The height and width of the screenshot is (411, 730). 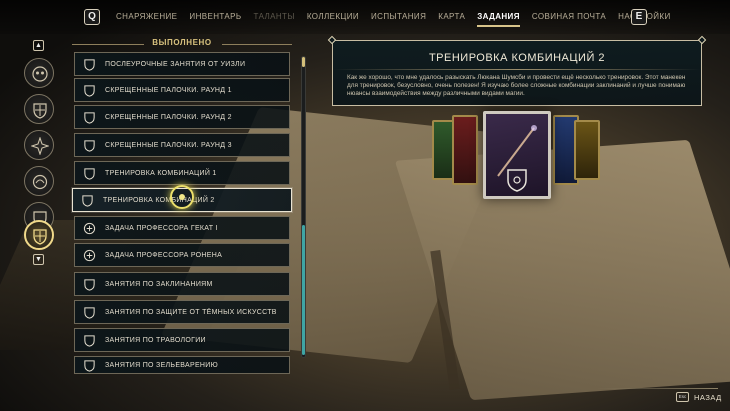 I want to click on quest-item: СКРЕЩЕННЫЕ ПАЛОЧКИ. РАУНД 2, so click(x=182, y=117).